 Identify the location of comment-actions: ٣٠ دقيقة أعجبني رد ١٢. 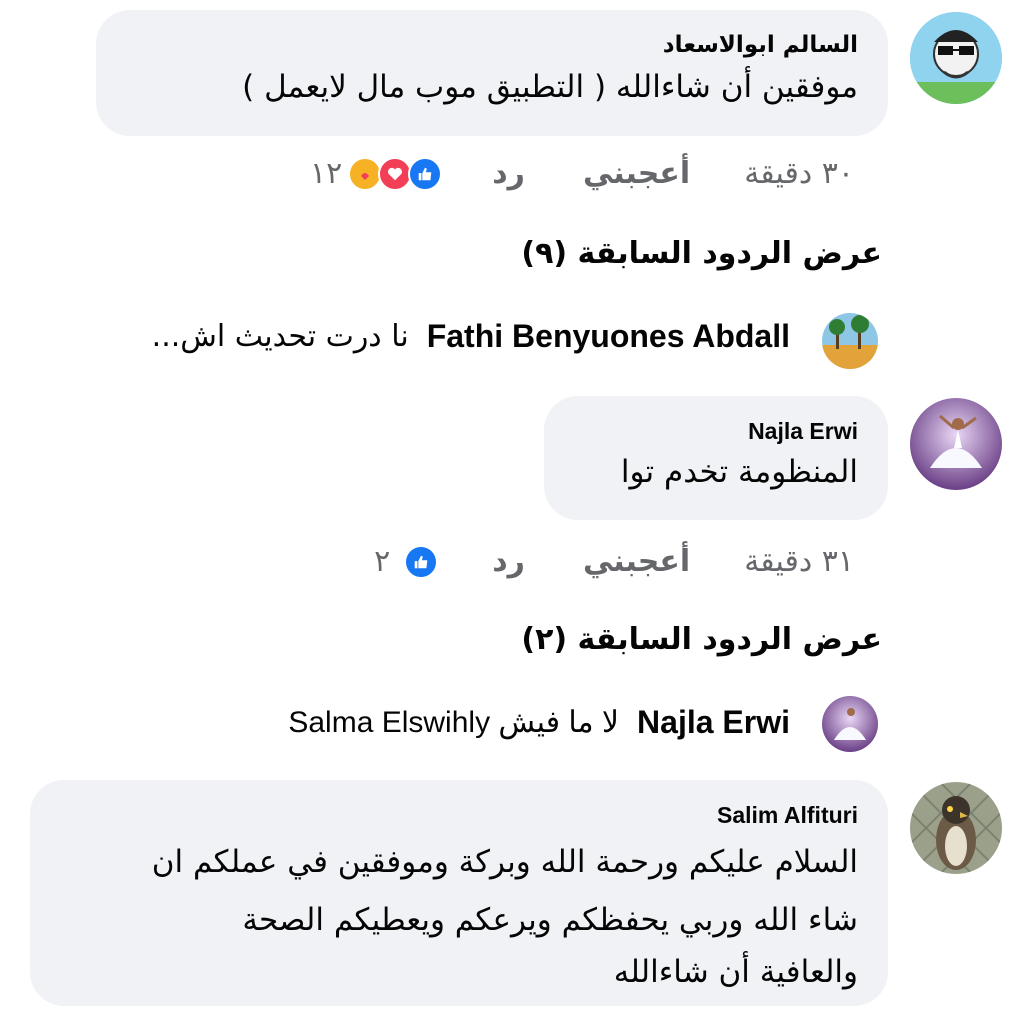
(582, 173).